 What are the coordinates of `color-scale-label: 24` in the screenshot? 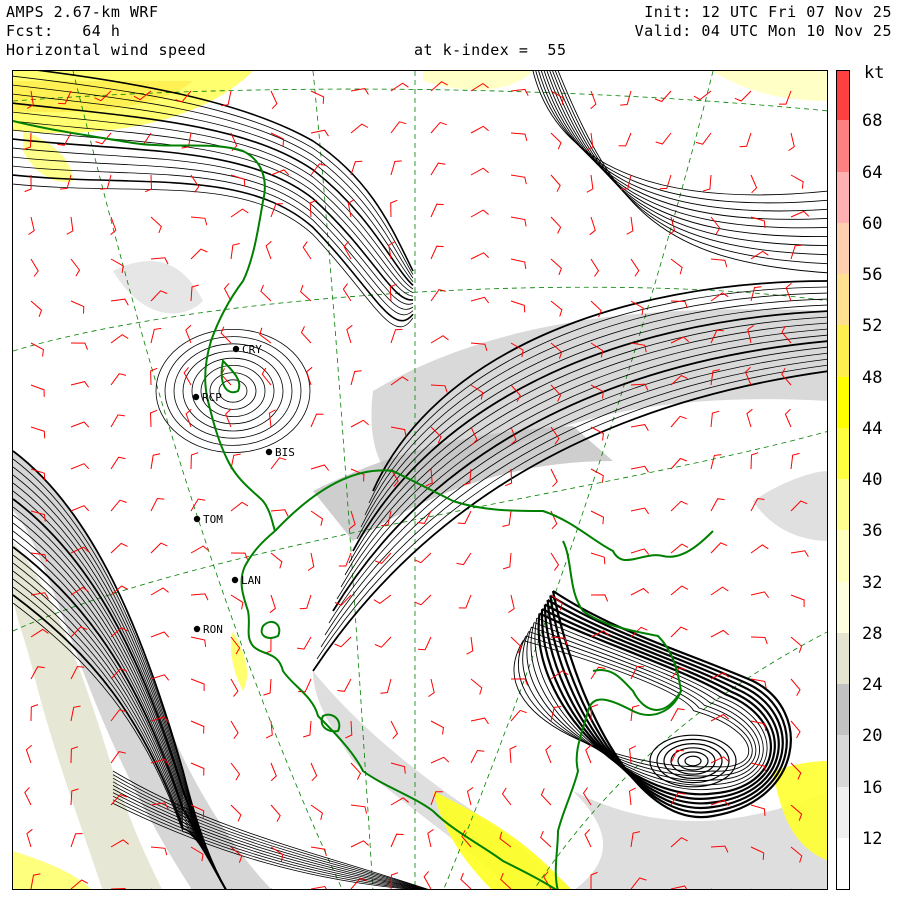 It's located at (872, 685).